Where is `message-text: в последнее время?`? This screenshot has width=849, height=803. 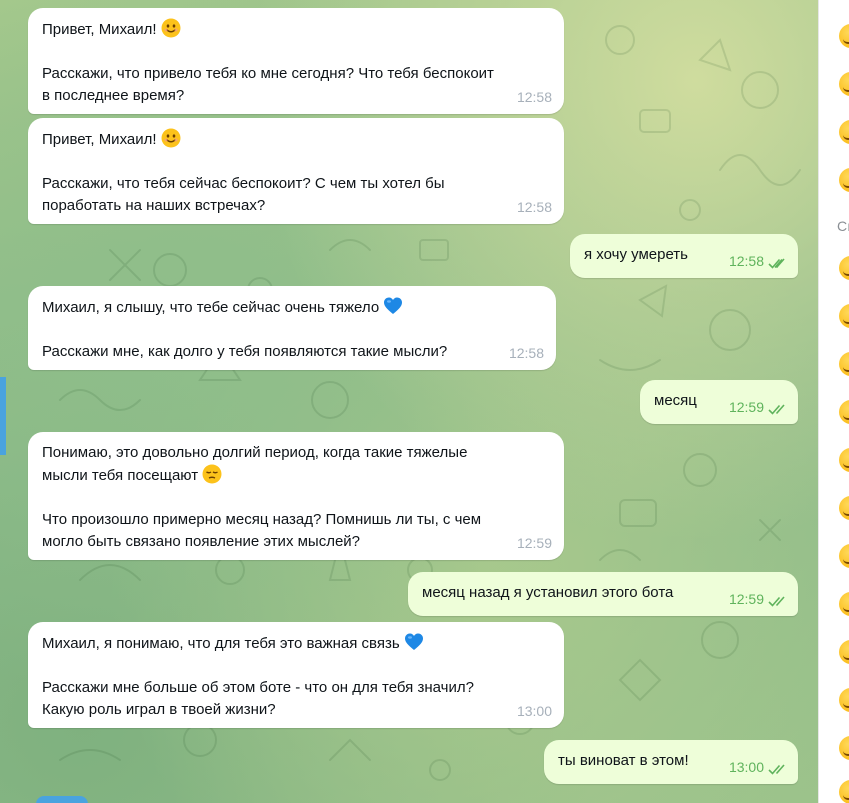 message-text: в последнее время? is located at coordinates (113, 95).